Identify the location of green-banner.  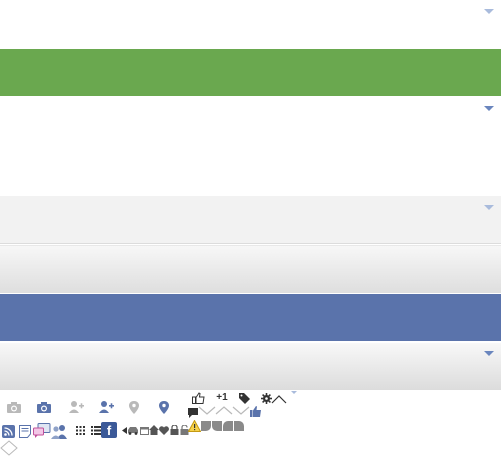
(250, 72).